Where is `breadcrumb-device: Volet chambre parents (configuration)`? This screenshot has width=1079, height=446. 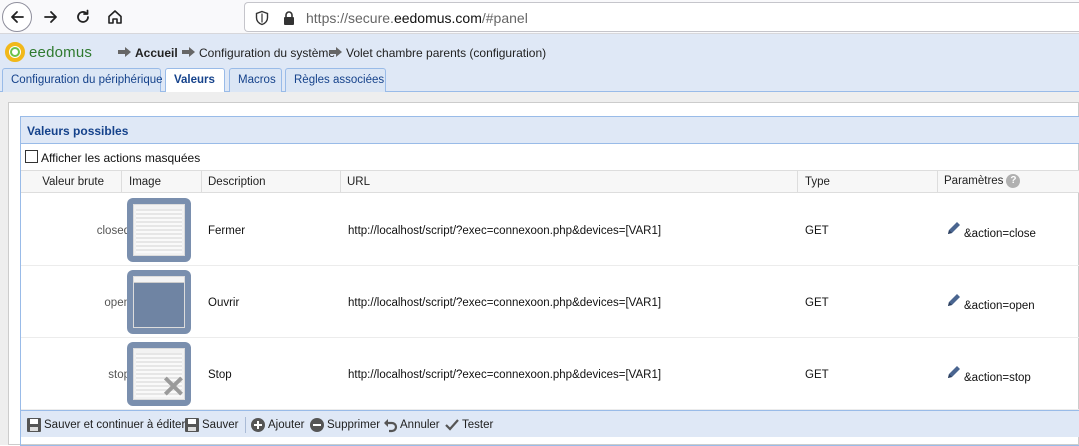
breadcrumb-device: Volet chambre parents (configuration) is located at coordinates (446, 53).